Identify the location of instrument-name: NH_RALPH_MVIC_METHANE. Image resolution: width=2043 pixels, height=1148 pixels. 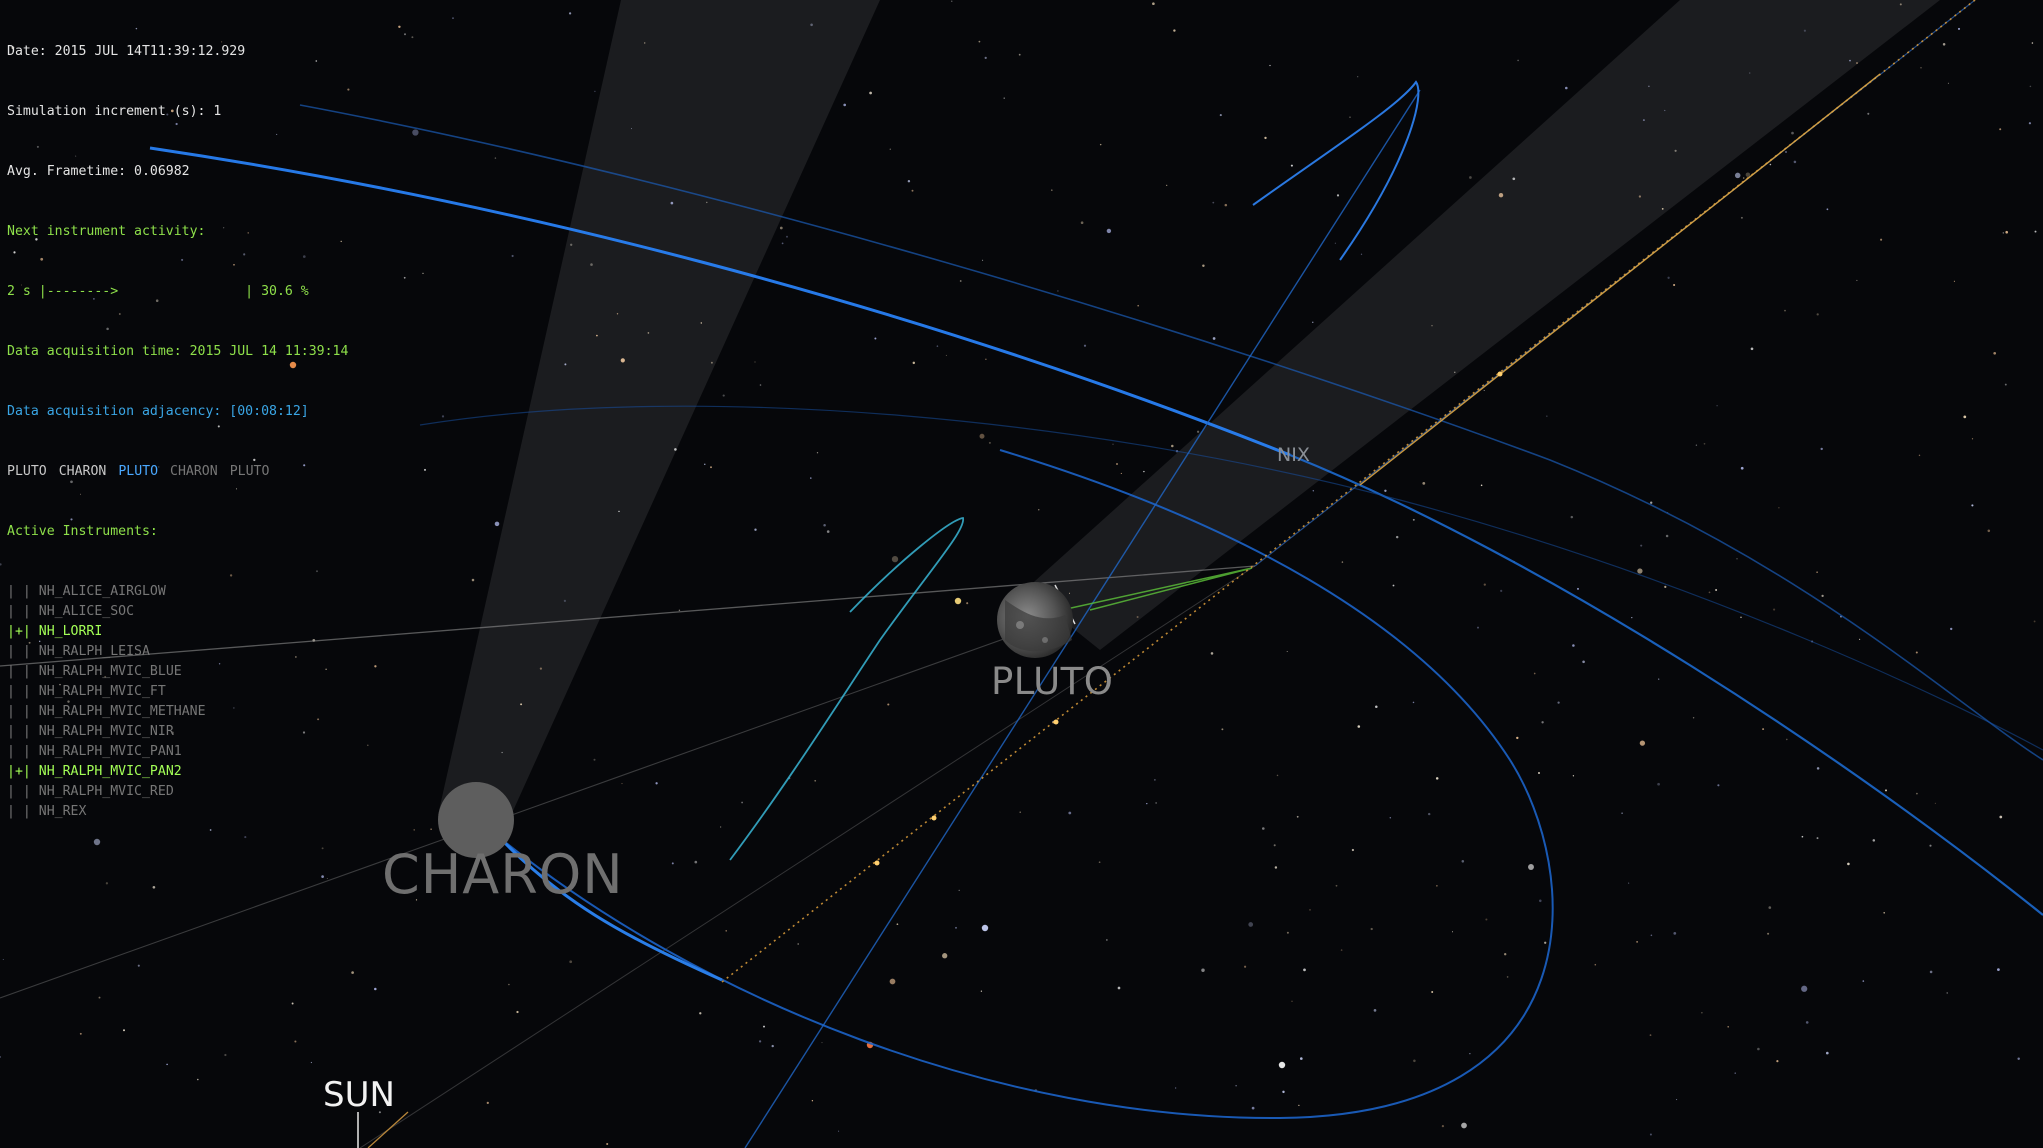
(122, 711).